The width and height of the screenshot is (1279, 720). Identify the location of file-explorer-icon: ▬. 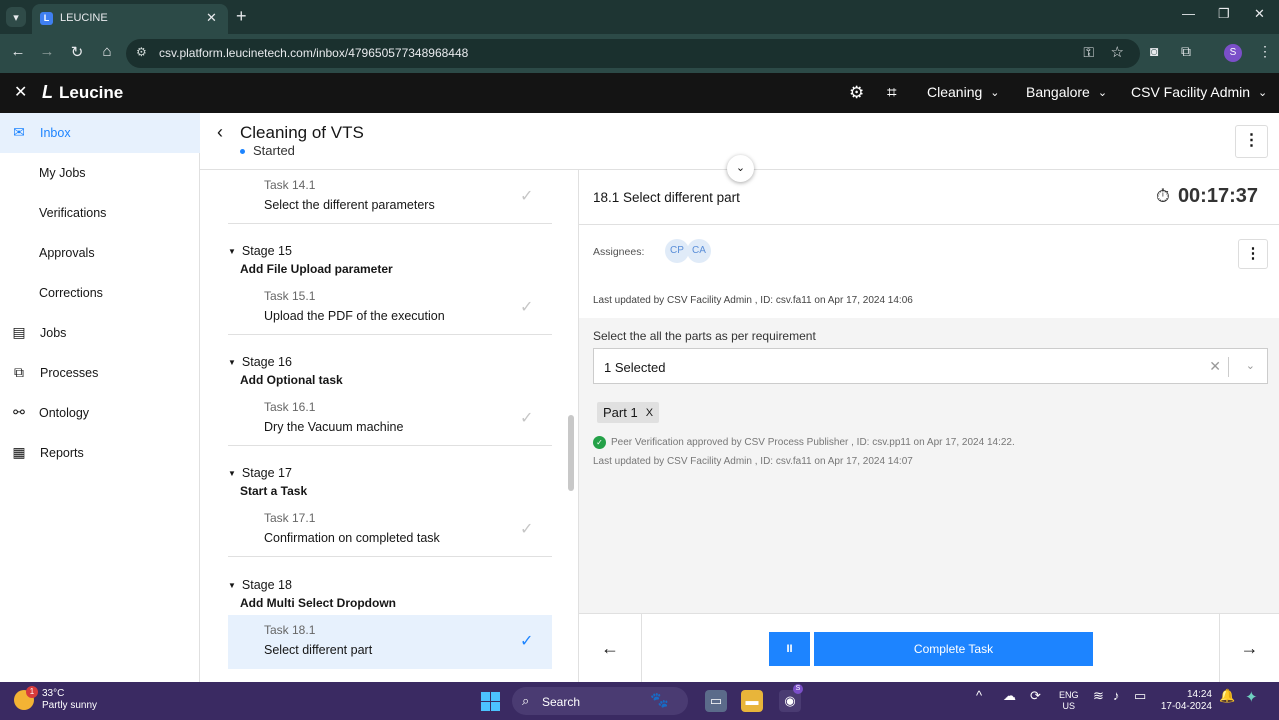
(752, 701).